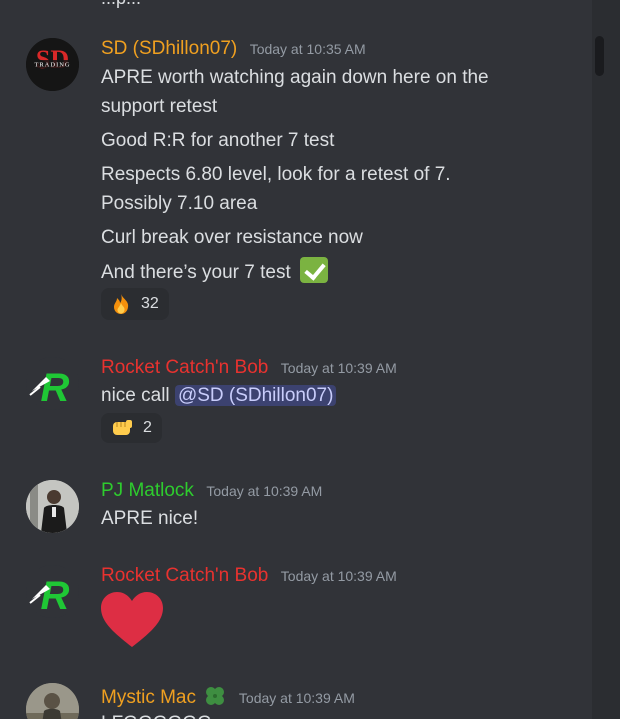 The width and height of the screenshot is (620, 719). What do you see at coordinates (52, 59) in the screenshot?
I see `svg-text: SD` at bounding box center [52, 59].